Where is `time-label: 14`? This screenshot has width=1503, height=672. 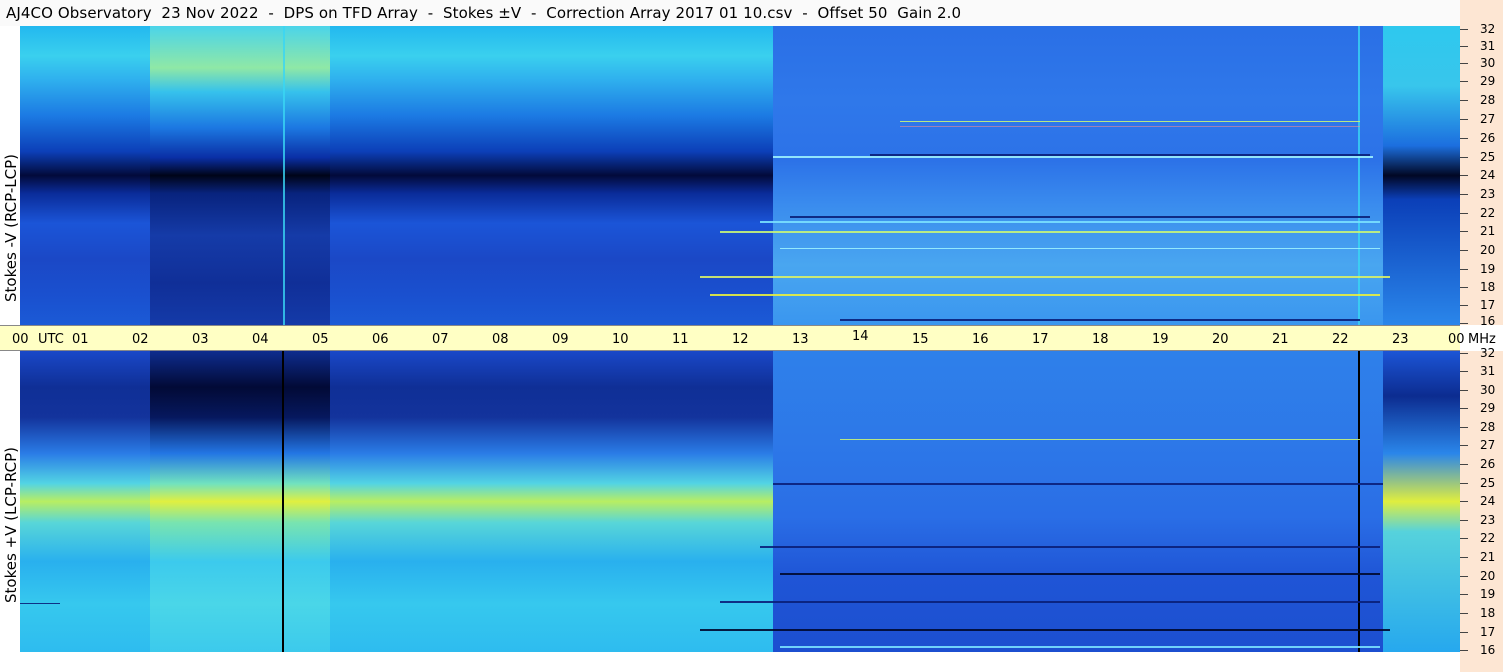 time-label: 14 is located at coordinates (860, 336).